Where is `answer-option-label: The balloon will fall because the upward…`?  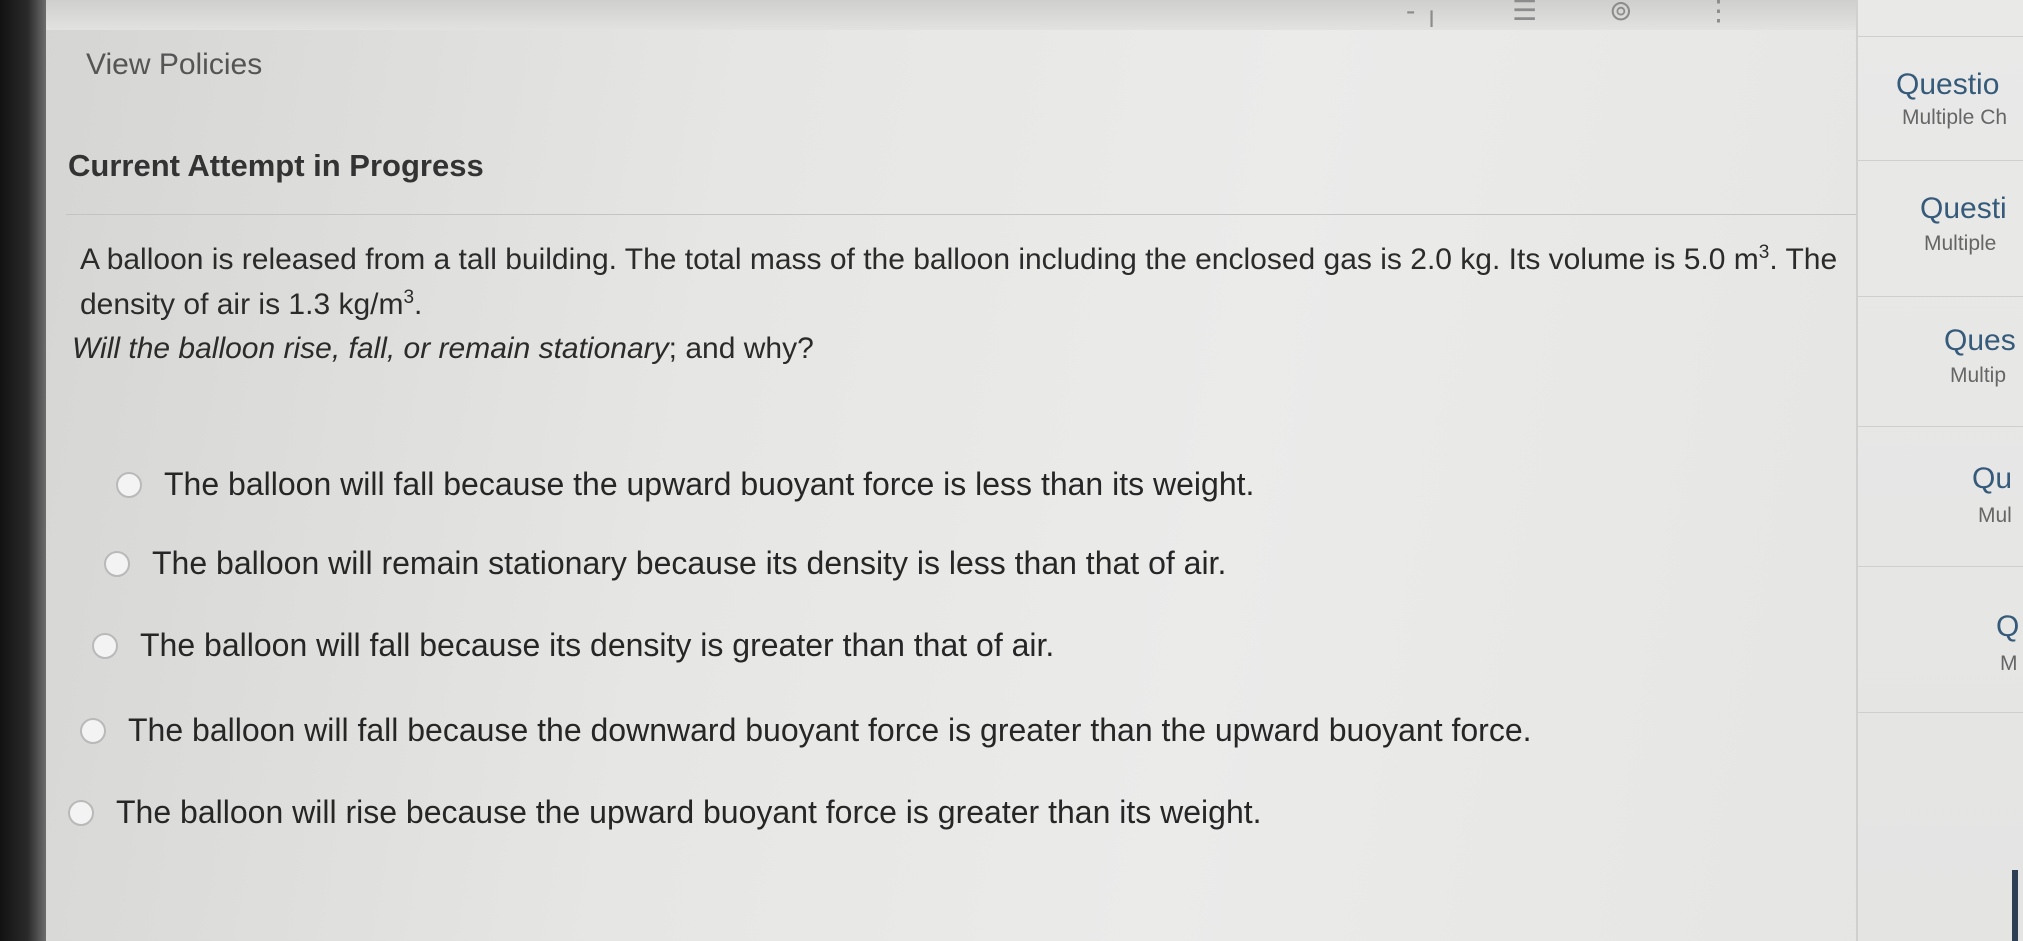 answer-option-label: The balloon will fall because the upward… is located at coordinates (709, 484).